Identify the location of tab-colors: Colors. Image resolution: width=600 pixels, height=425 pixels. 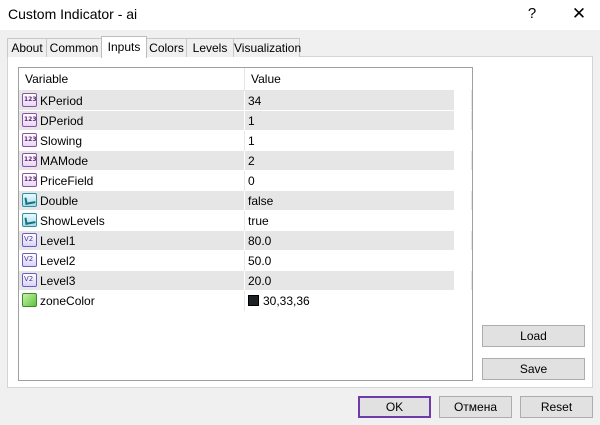
(166, 47).